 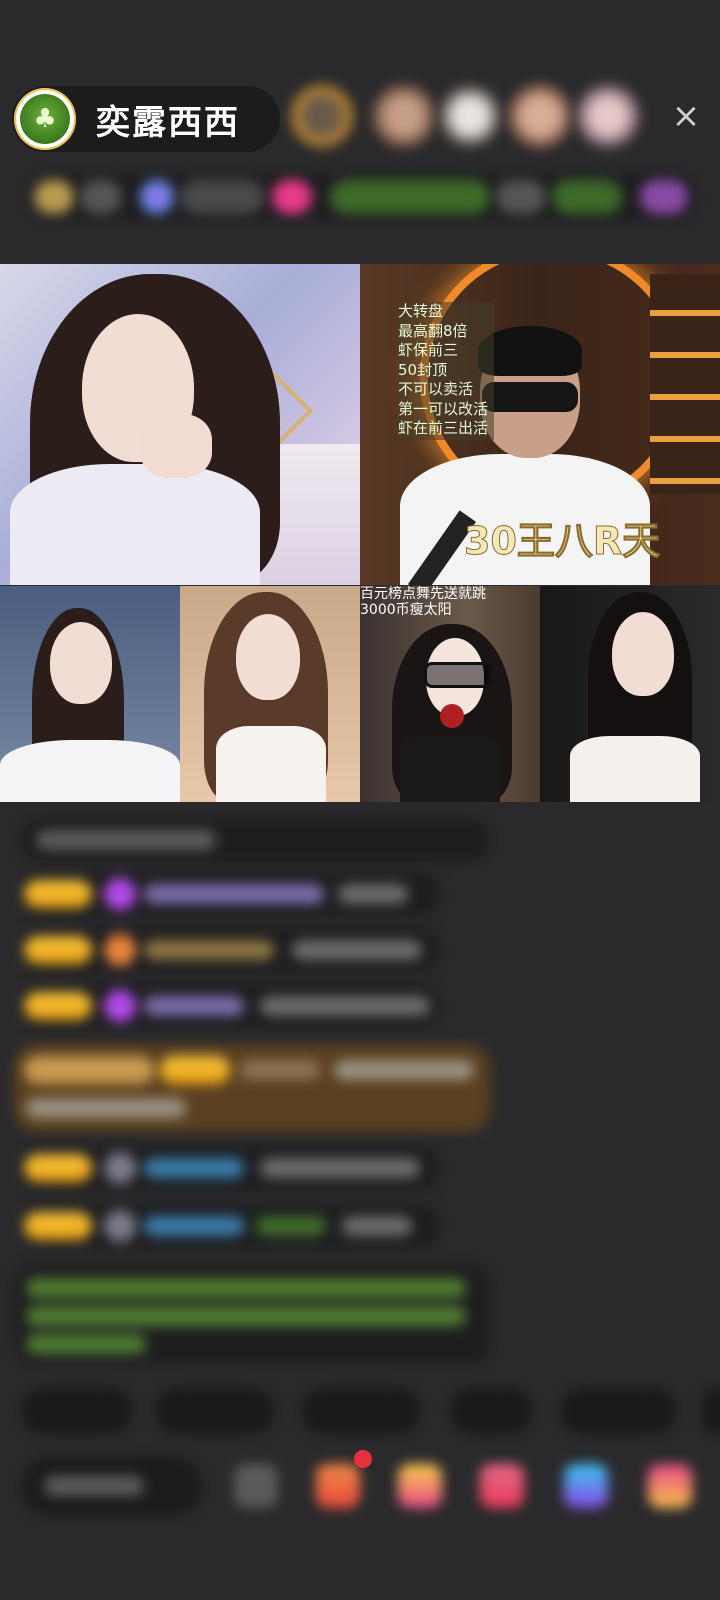 I want to click on chat-message-highlight, so click(x=252, y=1088).